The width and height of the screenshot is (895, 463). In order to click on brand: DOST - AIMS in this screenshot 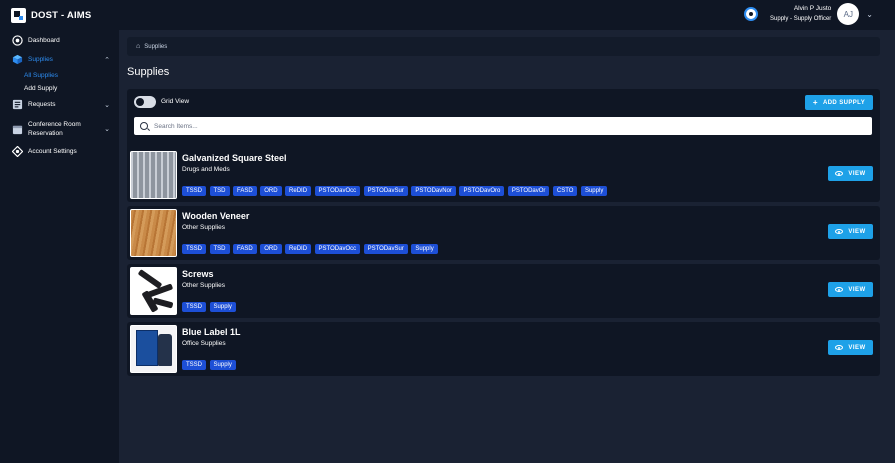, I will do `click(51, 15)`.